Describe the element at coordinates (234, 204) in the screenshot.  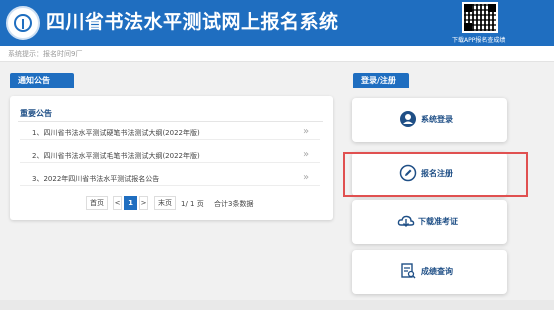
I see `total-count: 合计3条数据` at that location.